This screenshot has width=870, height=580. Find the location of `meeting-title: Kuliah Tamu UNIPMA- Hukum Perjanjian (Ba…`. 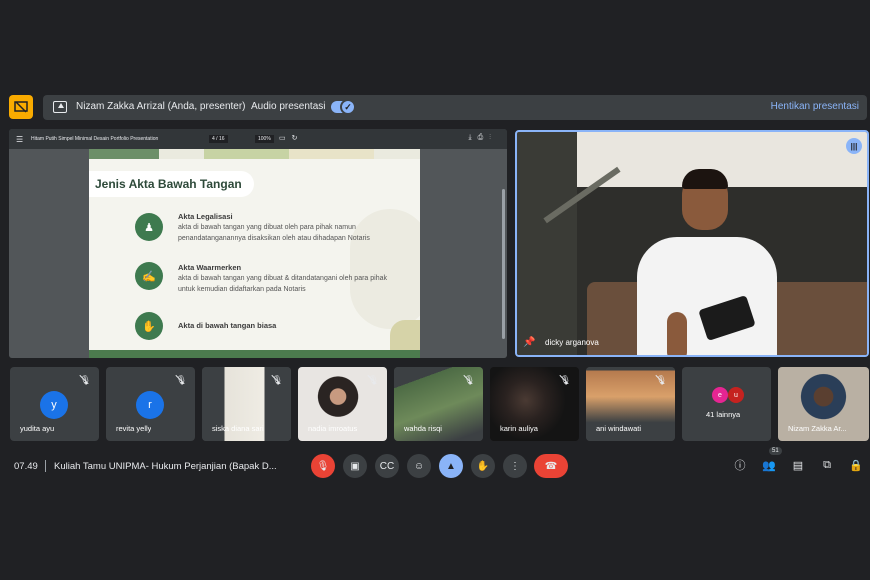

meeting-title: Kuliah Tamu UNIPMA- Hukum Perjanjian (Ba… is located at coordinates (165, 466).